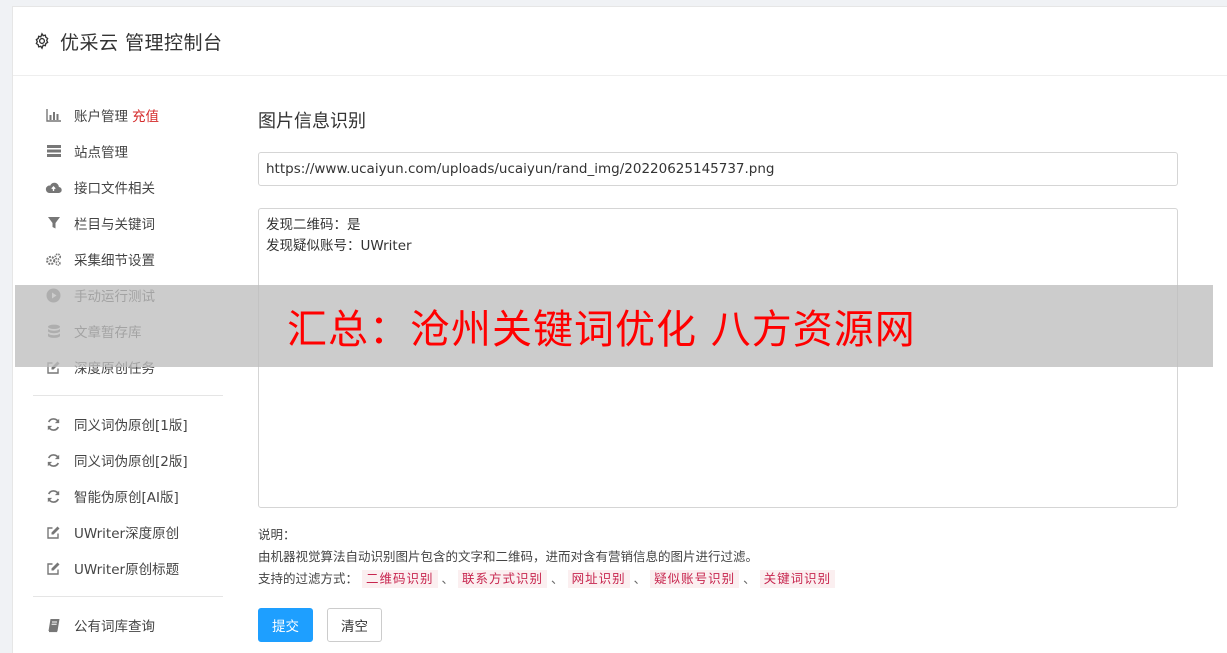 This screenshot has height=653, width=1227. I want to click on sidebar-item-label: 同义词伪原创[2版], so click(131, 462).